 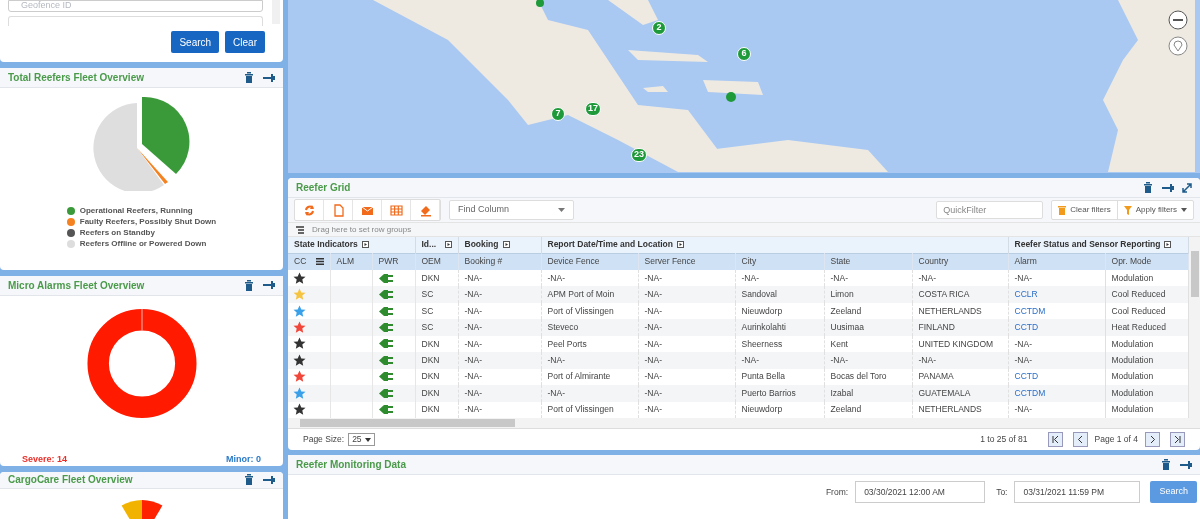 What do you see at coordinates (1057, 393) in the screenshot?
I see `alarm-link: CCTDM` at bounding box center [1057, 393].